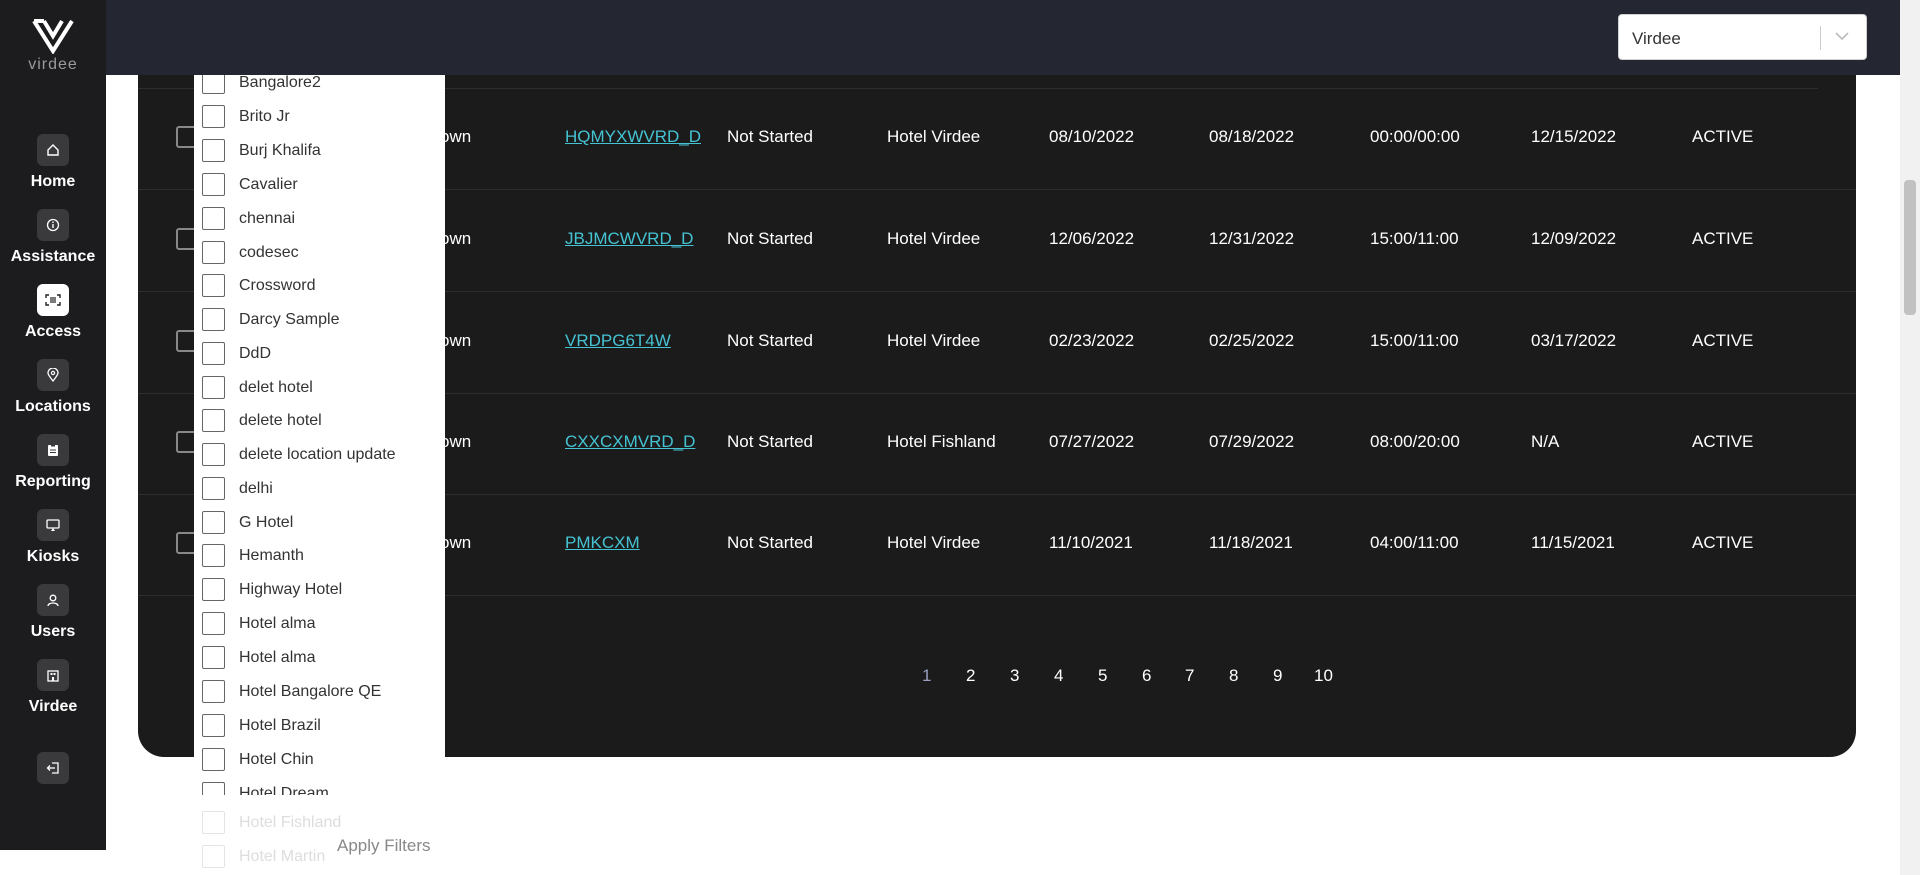  What do you see at coordinates (280, 420) in the screenshot?
I see `filter-option-label: delete hotel` at bounding box center [280, 420].